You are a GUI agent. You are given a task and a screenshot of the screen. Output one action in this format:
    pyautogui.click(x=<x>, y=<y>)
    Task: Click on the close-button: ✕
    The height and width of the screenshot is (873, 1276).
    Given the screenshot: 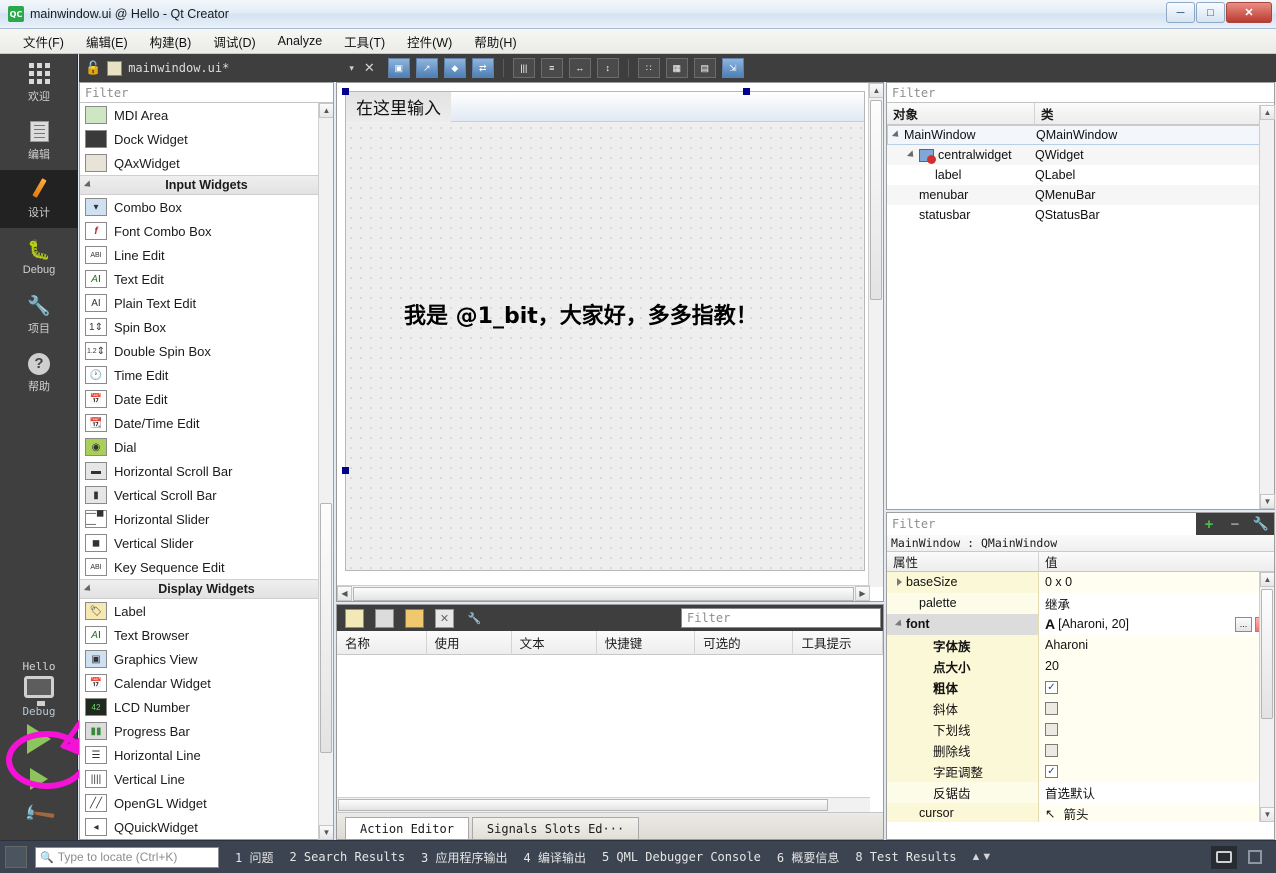 What is the action you would take?
    pyautogui.click(x=1249, y=12)
    